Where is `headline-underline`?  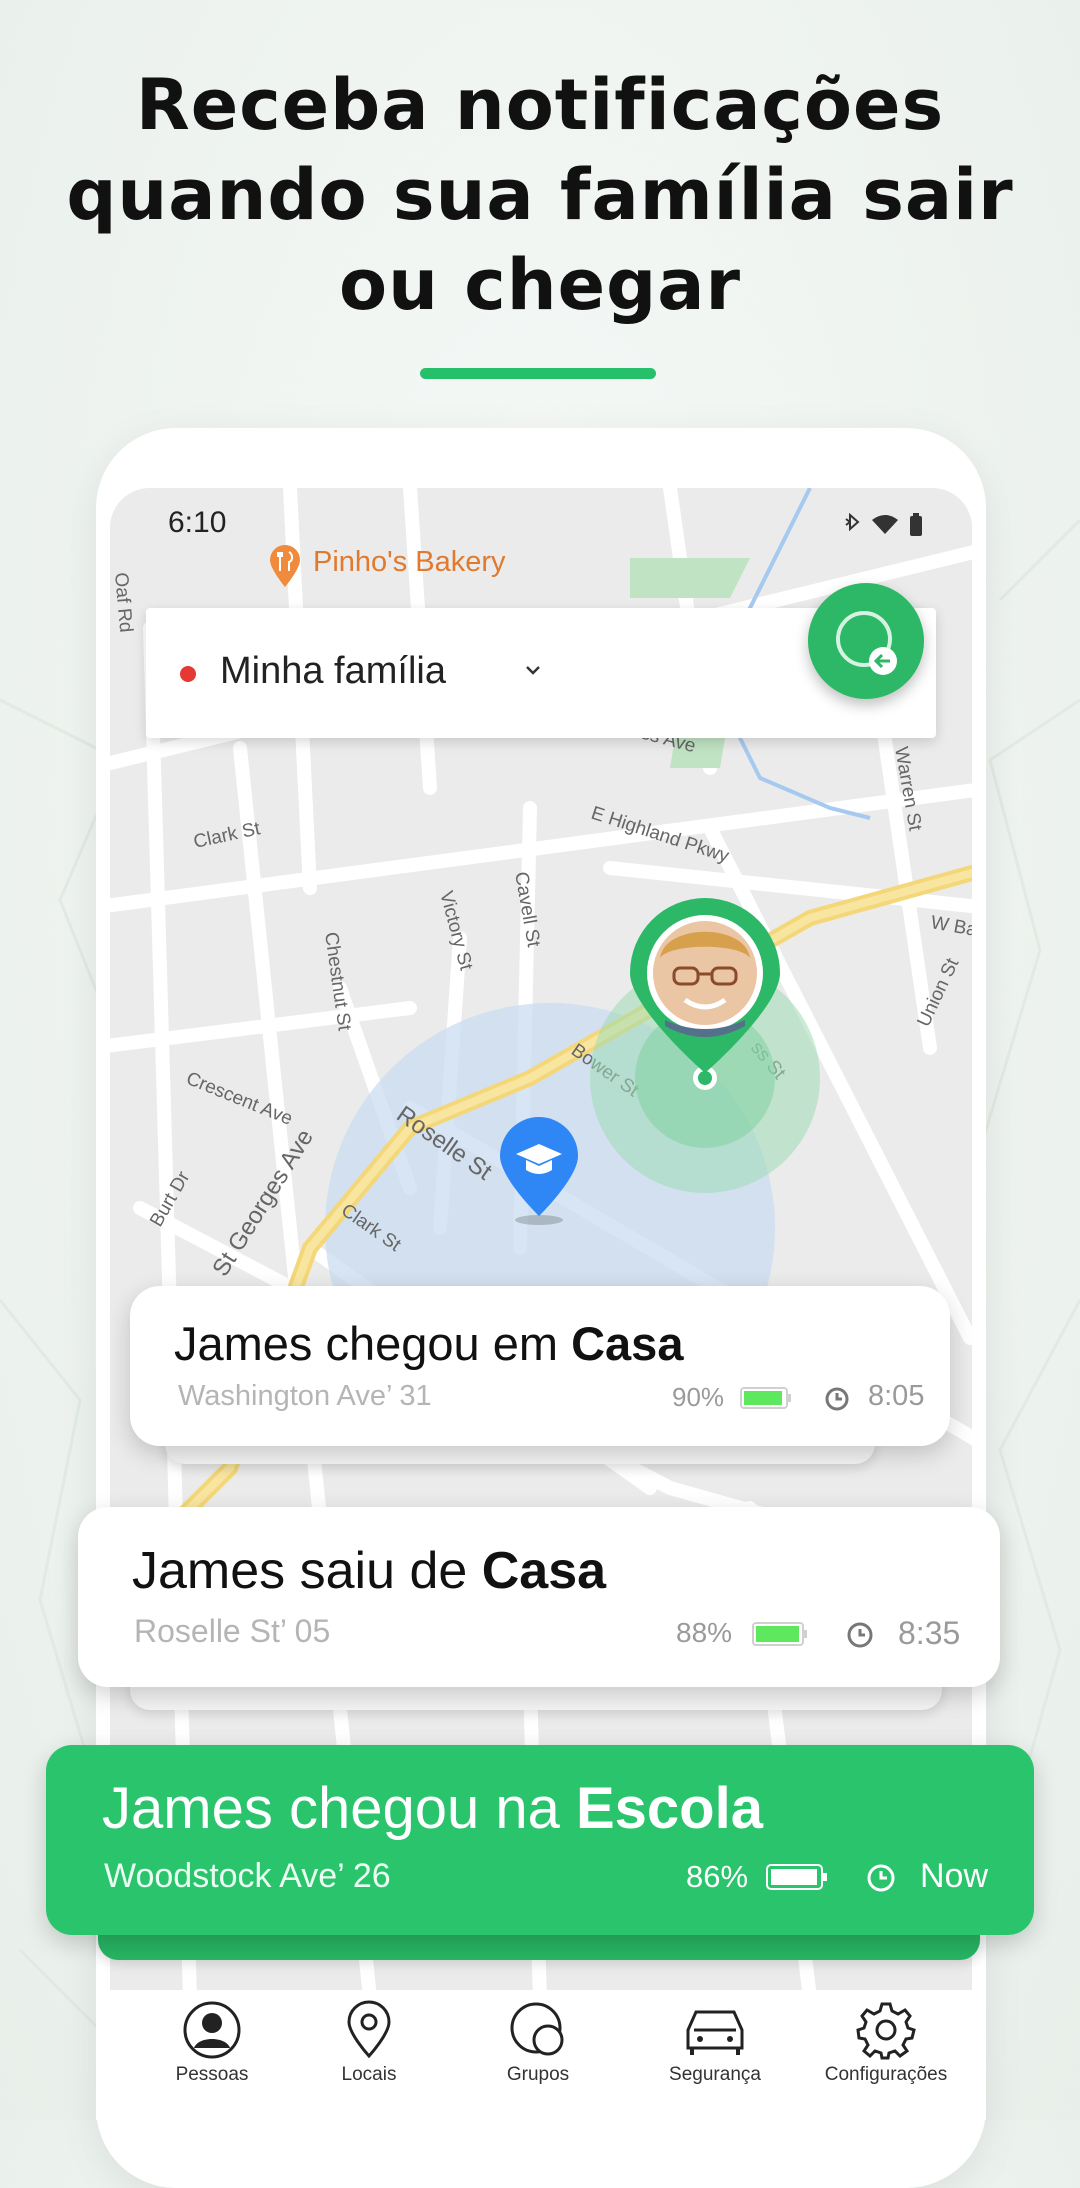
headline-underline is located at coordinates (538, 373).